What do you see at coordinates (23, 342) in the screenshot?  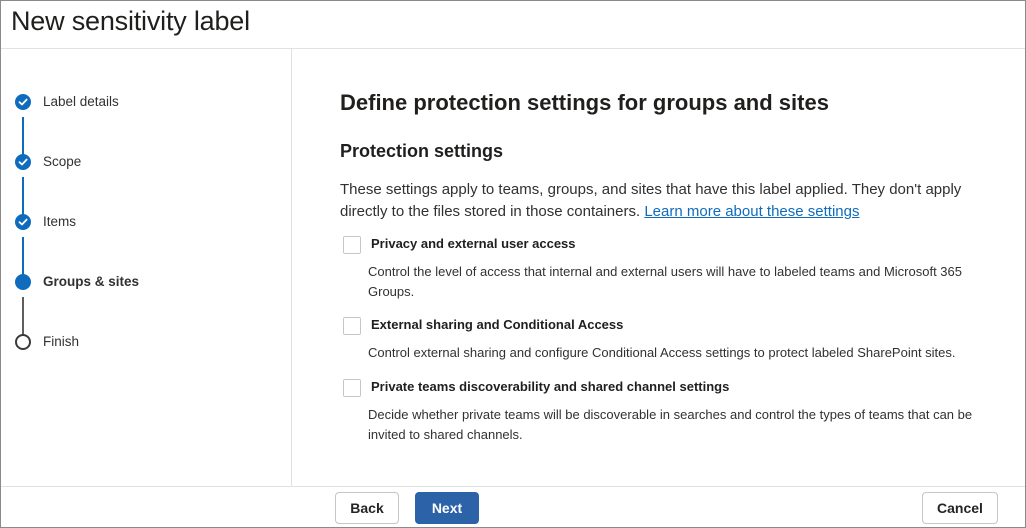 I see `empty-circle-icon` at bounding box center [23, 342].